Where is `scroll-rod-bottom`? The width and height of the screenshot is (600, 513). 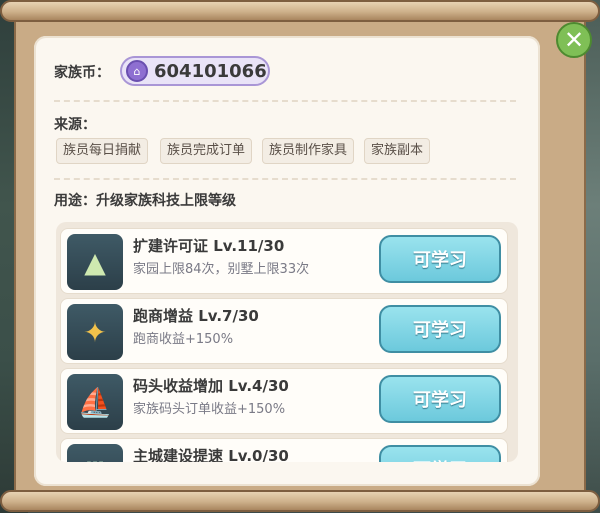 scroll-rod-bottom is located at coordinates (300, 501).